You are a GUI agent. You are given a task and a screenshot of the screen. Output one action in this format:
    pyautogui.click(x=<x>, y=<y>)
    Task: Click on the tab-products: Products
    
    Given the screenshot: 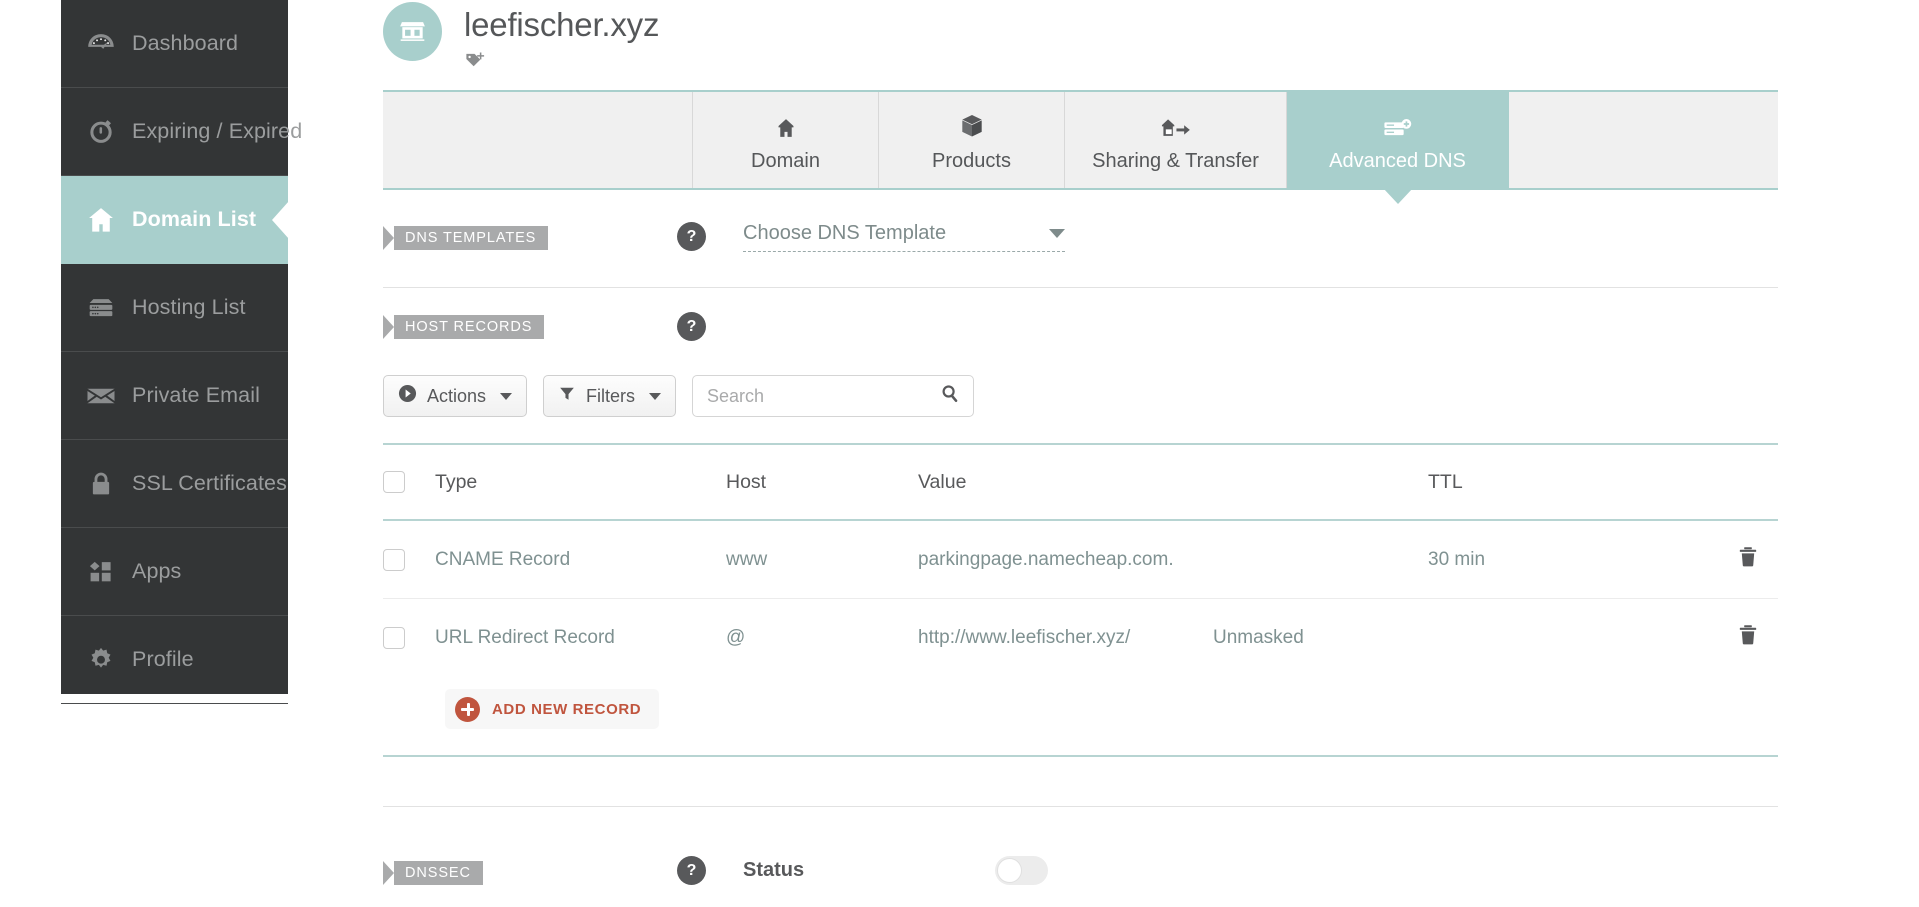 What is the action you would take?
    pyautogui.click(x=972, y=140)
    